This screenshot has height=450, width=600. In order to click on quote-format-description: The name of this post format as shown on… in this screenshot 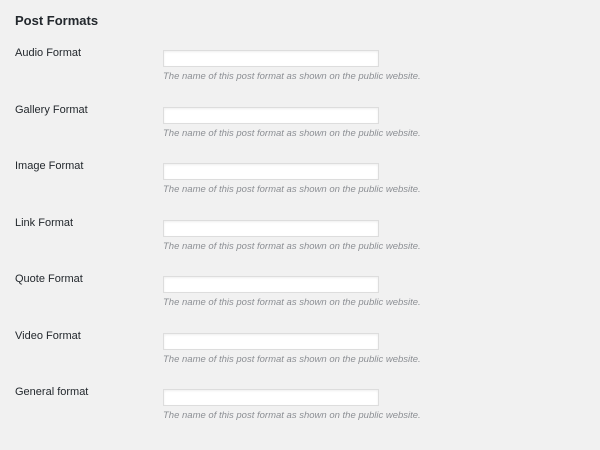, I will do `click(292, 302)`.